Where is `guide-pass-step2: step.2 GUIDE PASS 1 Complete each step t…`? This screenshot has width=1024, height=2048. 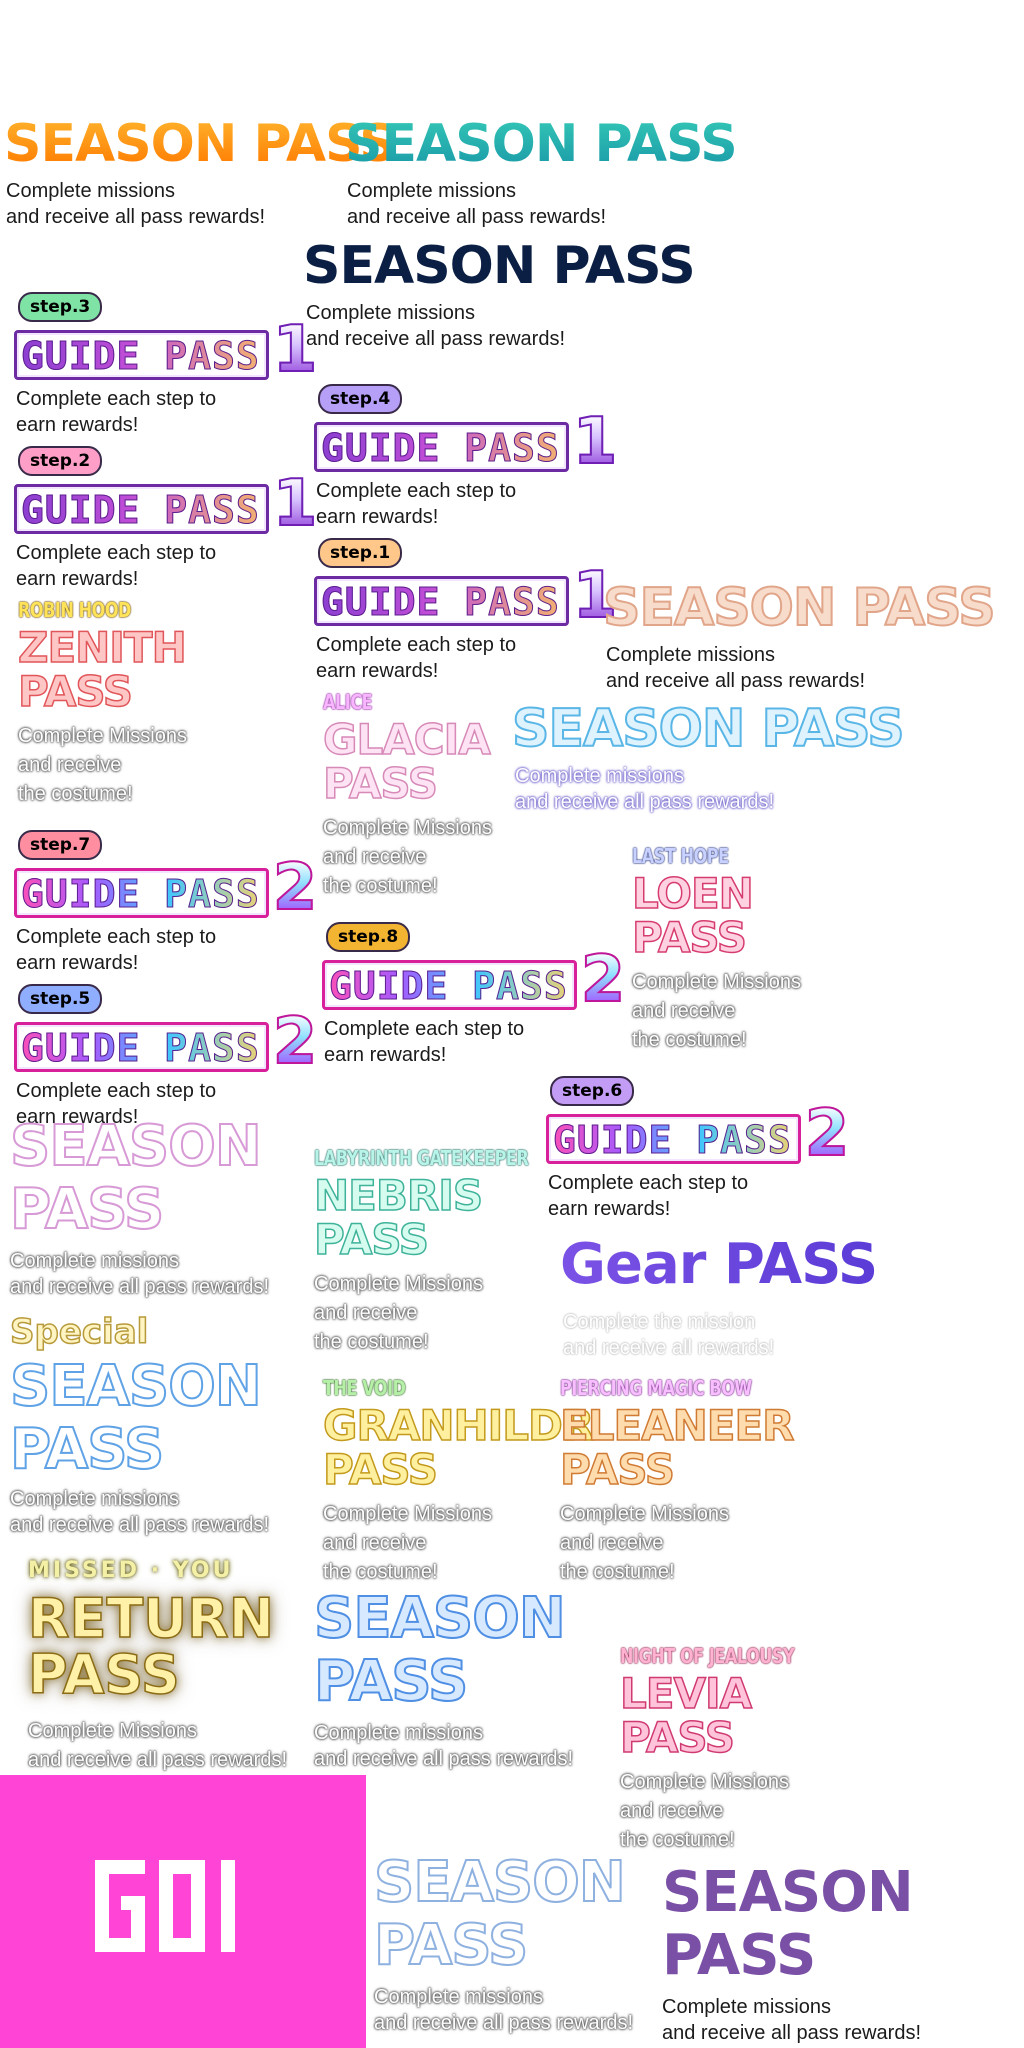 guide-pass-step2: step.2 GUIDE PASS 1 Complete each step t… is located at coordinates (166, 519).